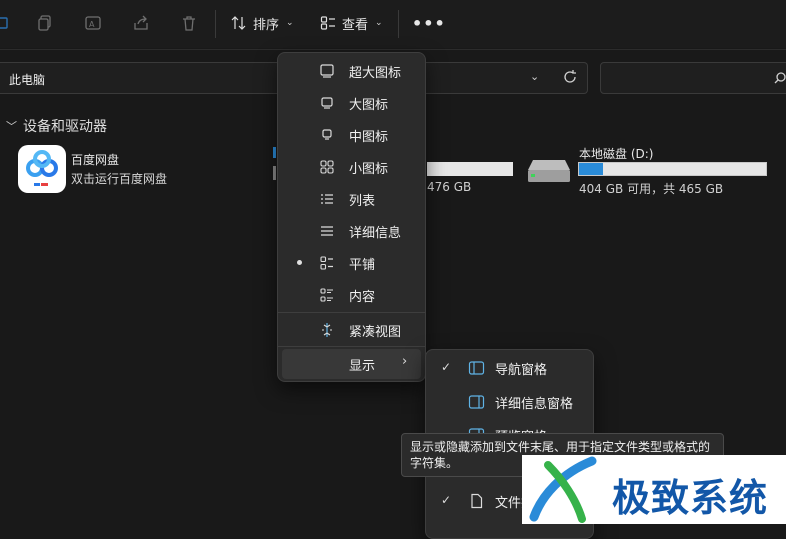 This screenshot has height=539, width=786. I want to click on view-icon, so click(327, 23).